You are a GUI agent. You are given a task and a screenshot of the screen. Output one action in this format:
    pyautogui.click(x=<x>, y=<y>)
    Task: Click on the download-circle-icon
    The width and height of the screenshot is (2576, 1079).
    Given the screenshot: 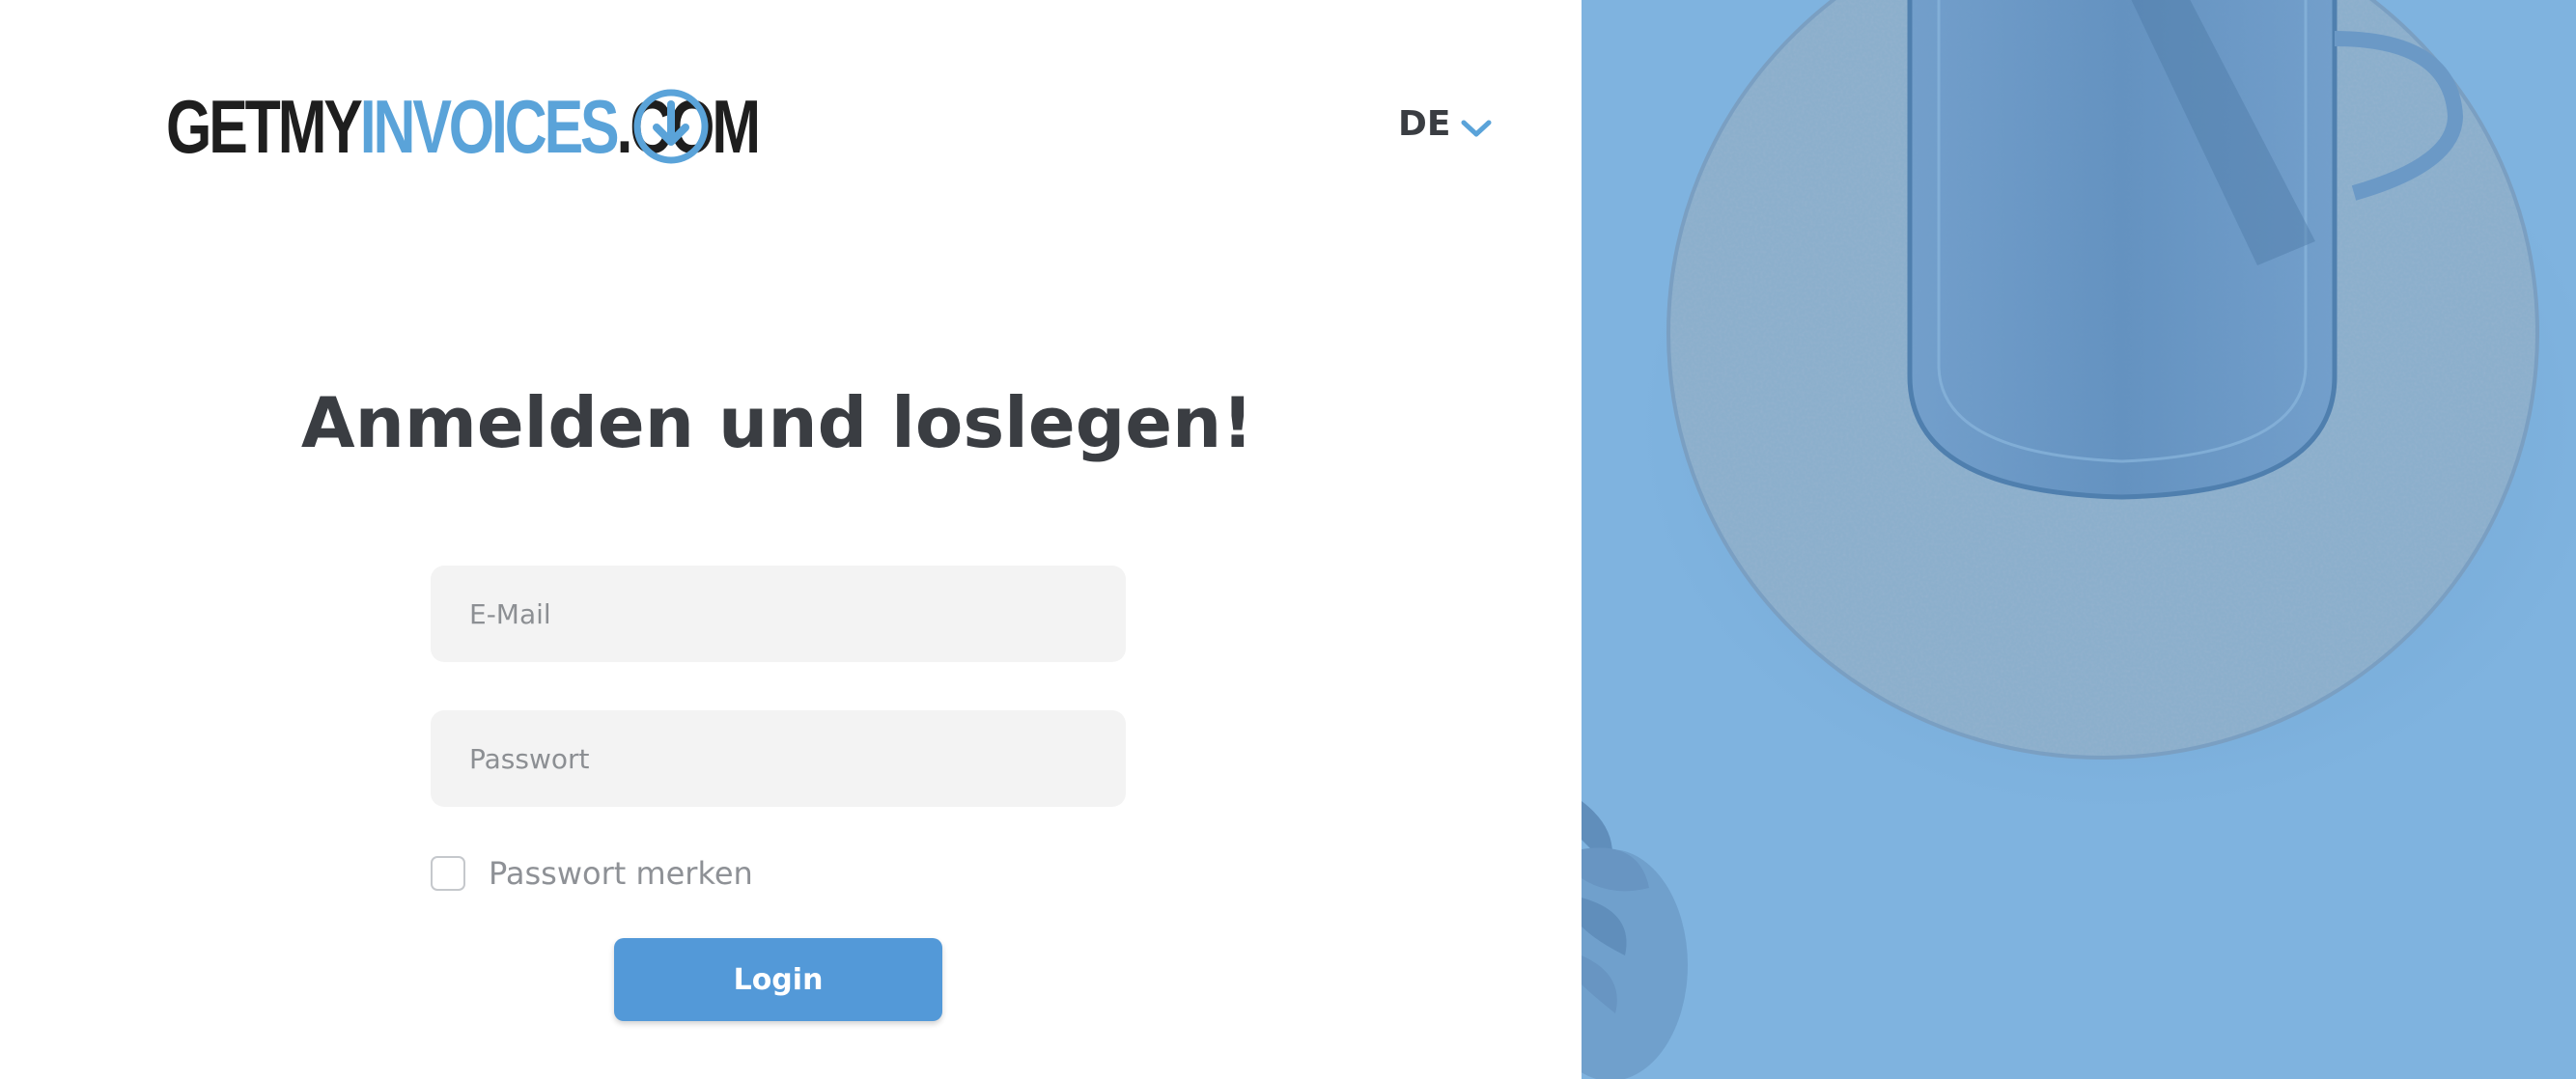 What is the action you would take?
    pyautogui.click(x=671, y=127)
    